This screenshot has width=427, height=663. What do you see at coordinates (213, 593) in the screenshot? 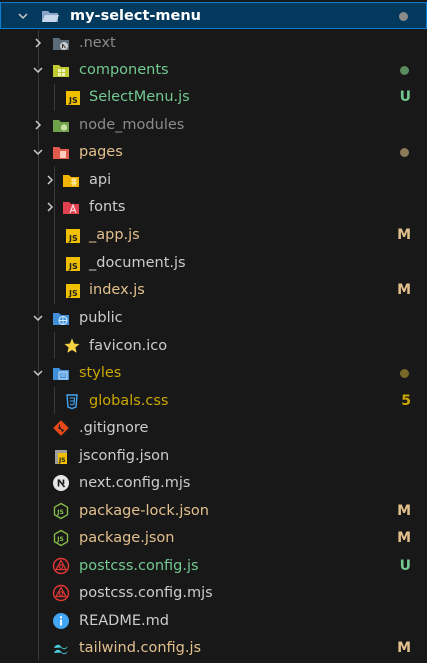
I see `tree-item-postcss-config-mjs-file: postcss.config.mjs` at bounding box center [213, 593].